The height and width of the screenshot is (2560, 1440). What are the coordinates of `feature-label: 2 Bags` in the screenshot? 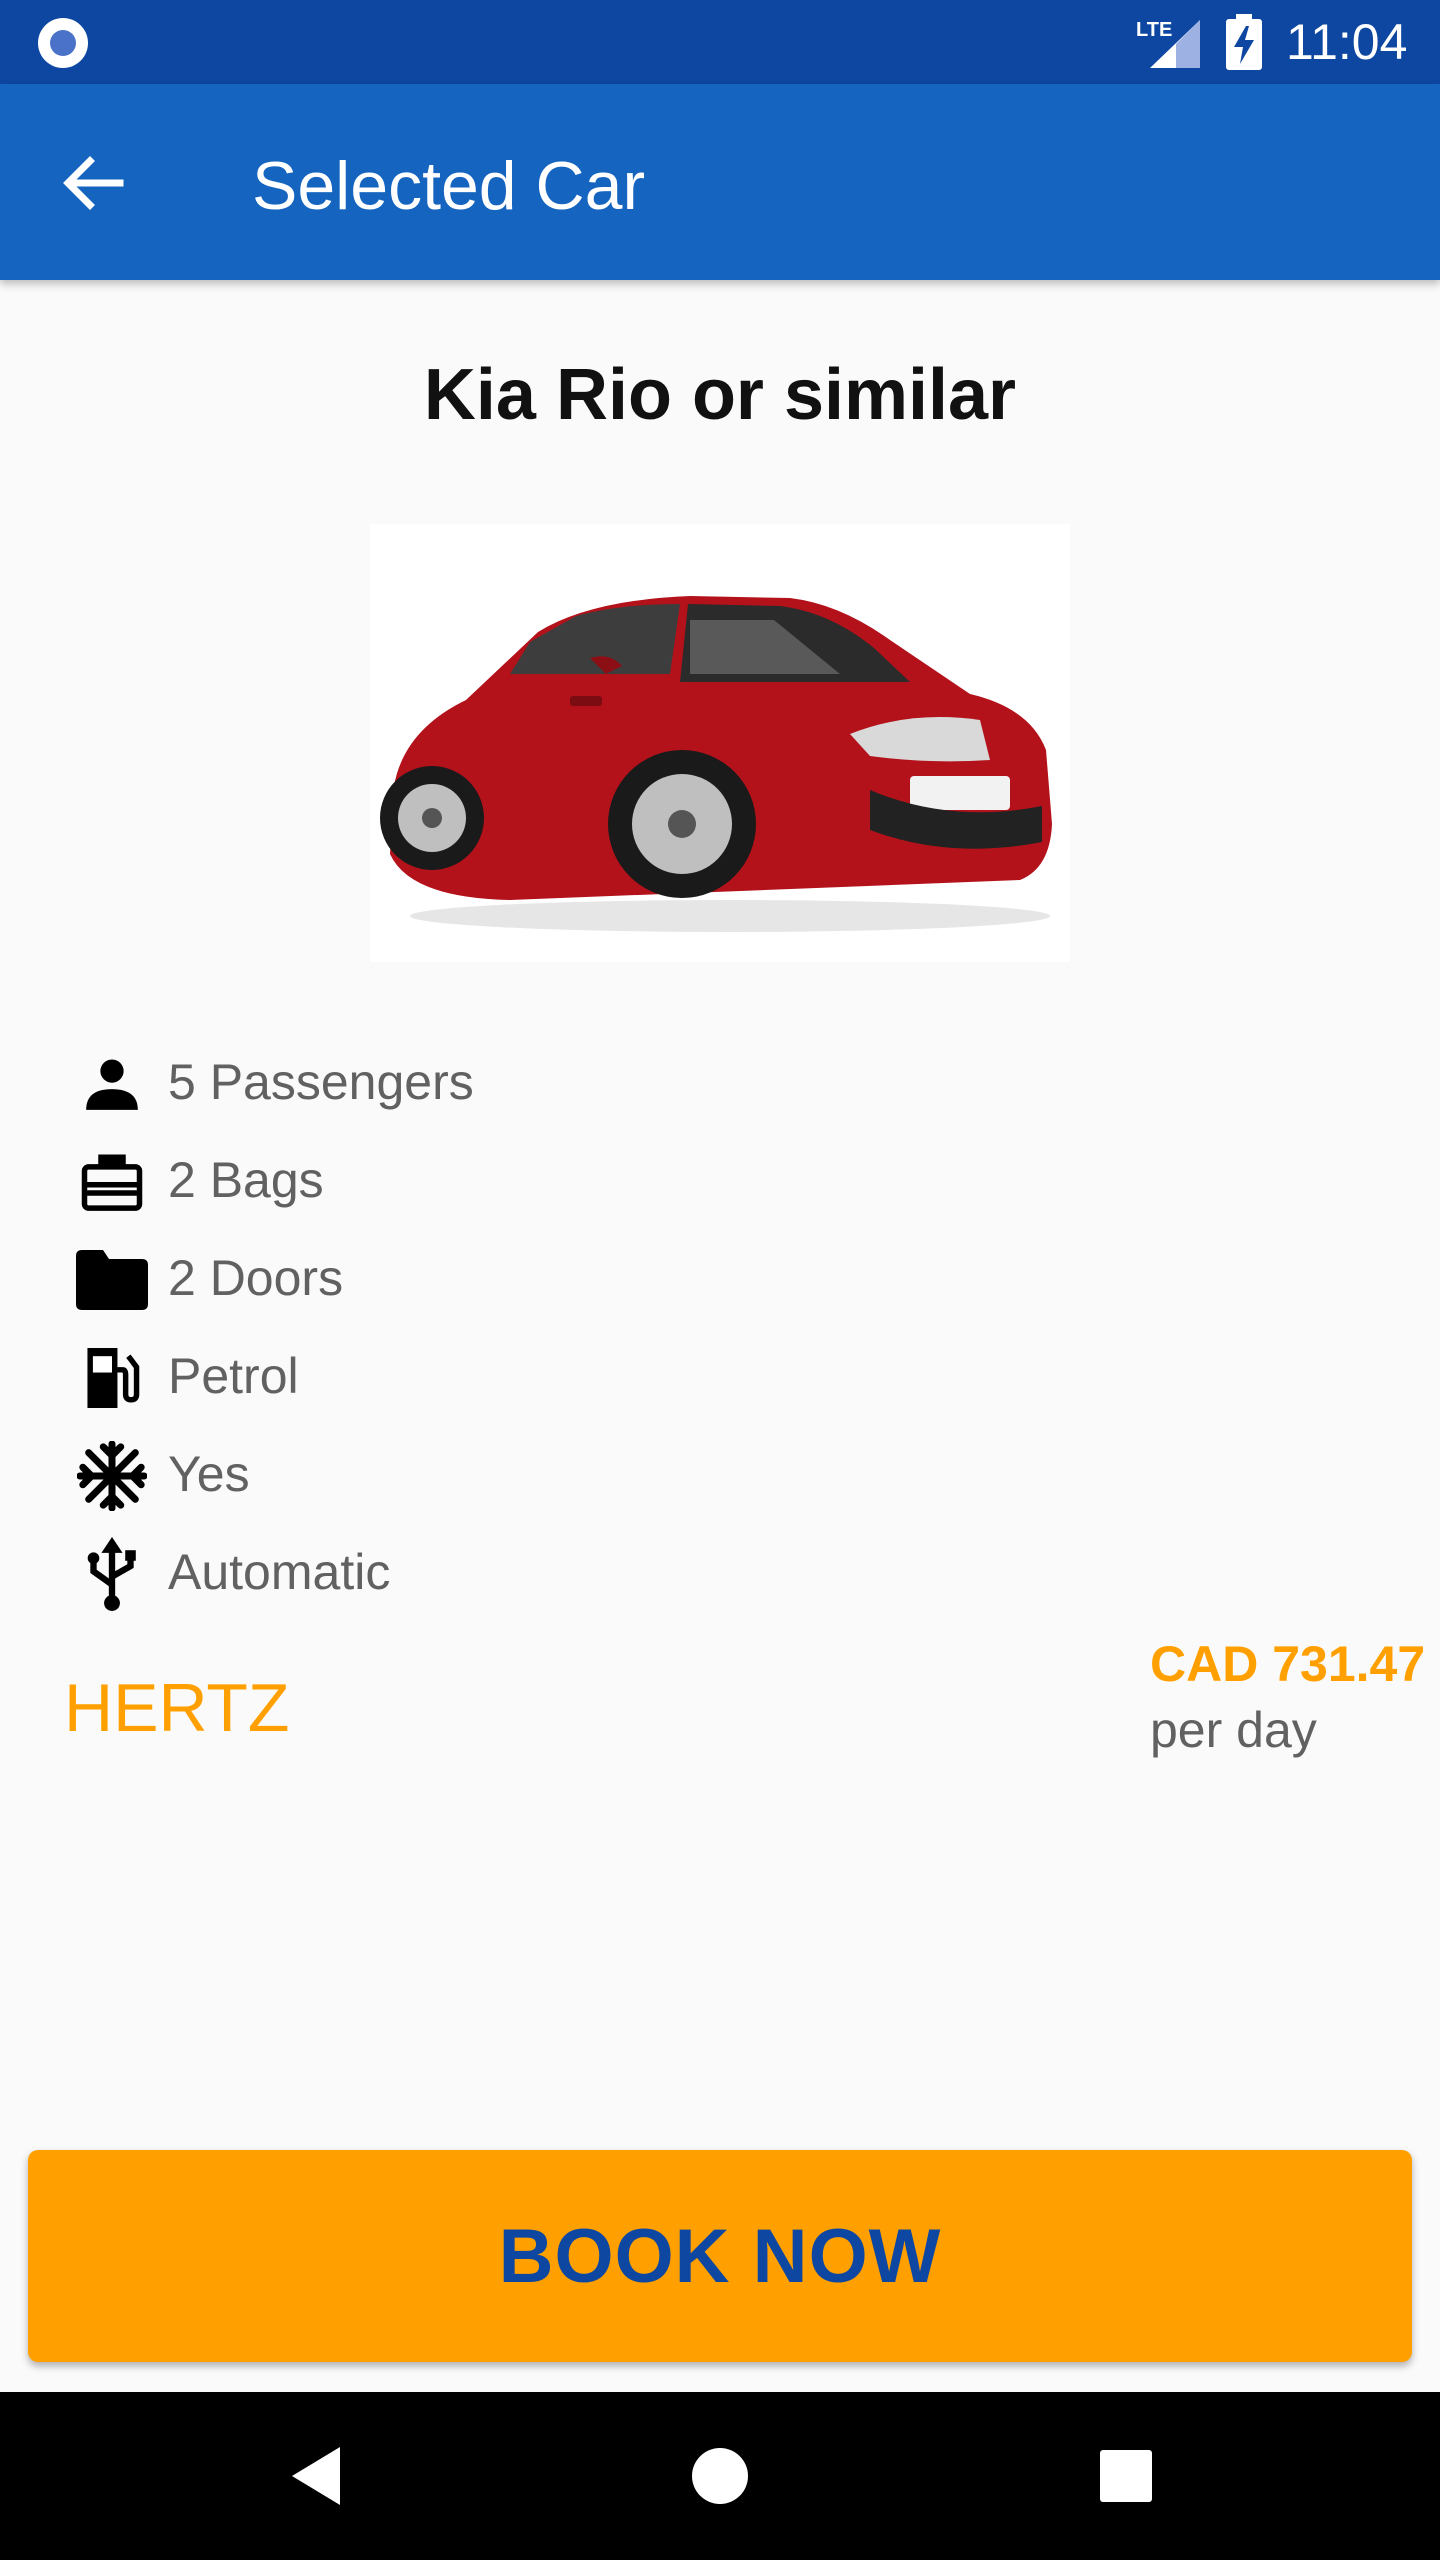 It's located at (246, 1180).